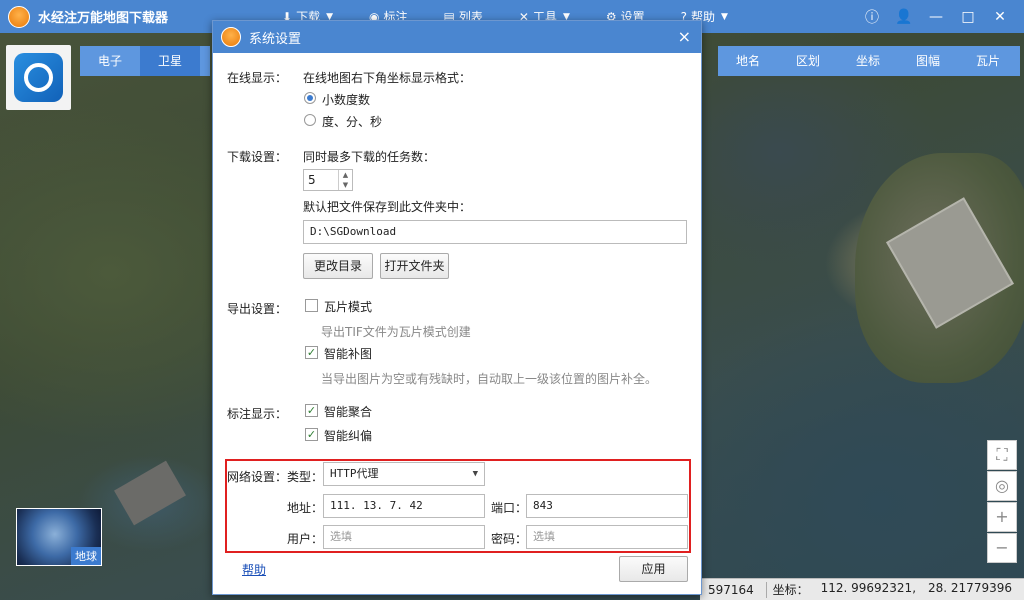 Image resolution: width=1024 pixels, height=600 pixels. I want to click on coord-lat: 28. 21779396, so click(970, 588).